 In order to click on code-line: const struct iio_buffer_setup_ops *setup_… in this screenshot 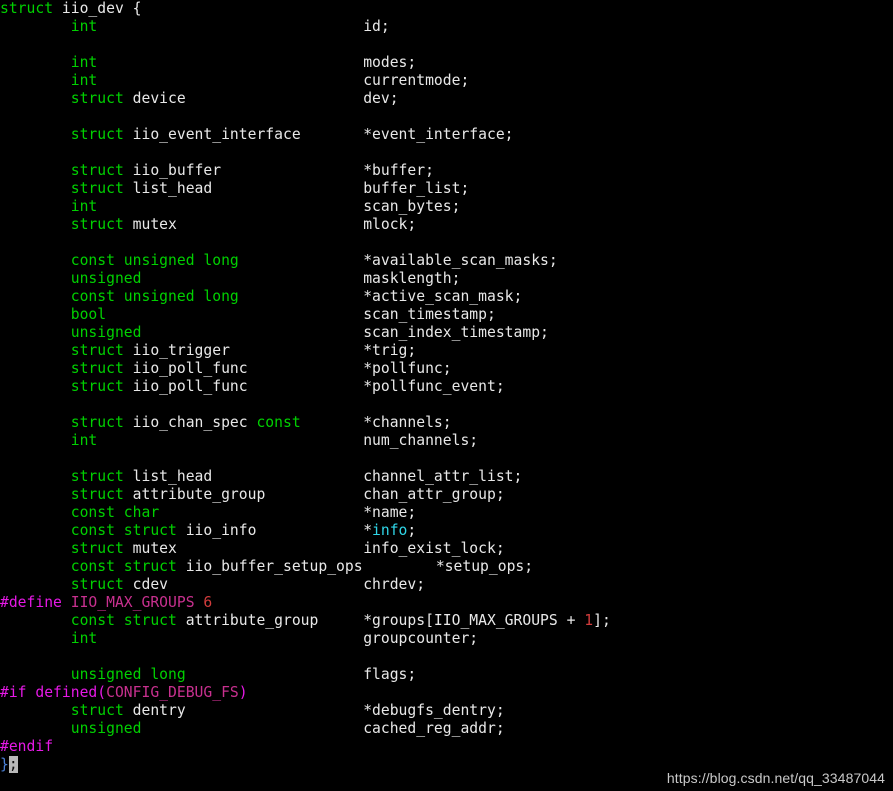, I will do `click(446, 567)`.